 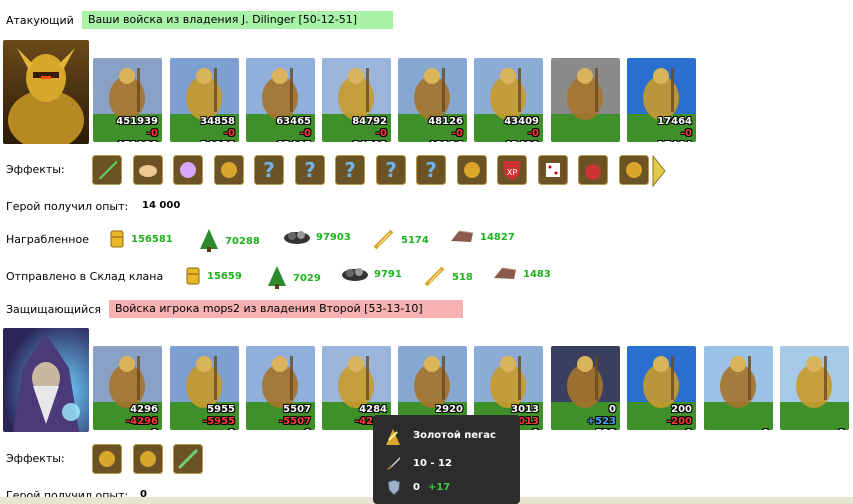 I want to click on unit-card: 5955-59550, so click(x=204, y=388).